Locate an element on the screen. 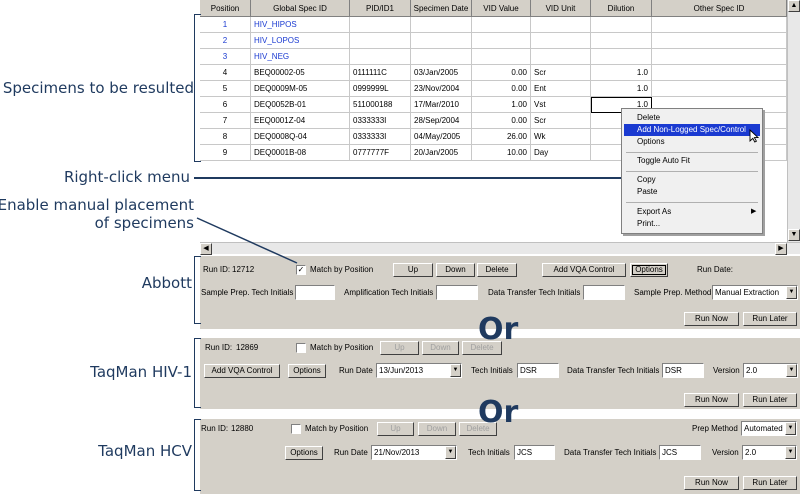  table-row: 2 HIV_LOPOS is located at coordinates (493, 41).